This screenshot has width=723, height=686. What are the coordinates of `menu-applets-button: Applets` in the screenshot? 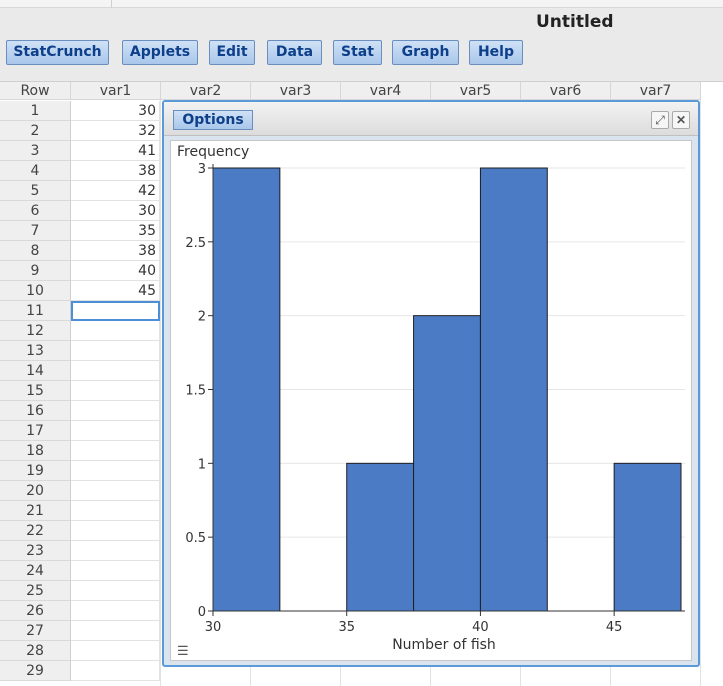 It's located at (160, 52).